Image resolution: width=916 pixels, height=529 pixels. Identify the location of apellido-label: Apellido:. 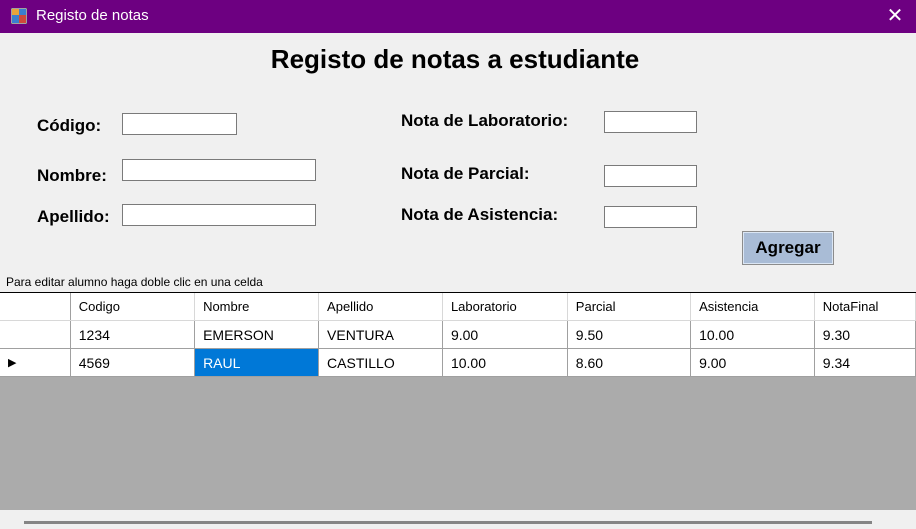
(73, 216).